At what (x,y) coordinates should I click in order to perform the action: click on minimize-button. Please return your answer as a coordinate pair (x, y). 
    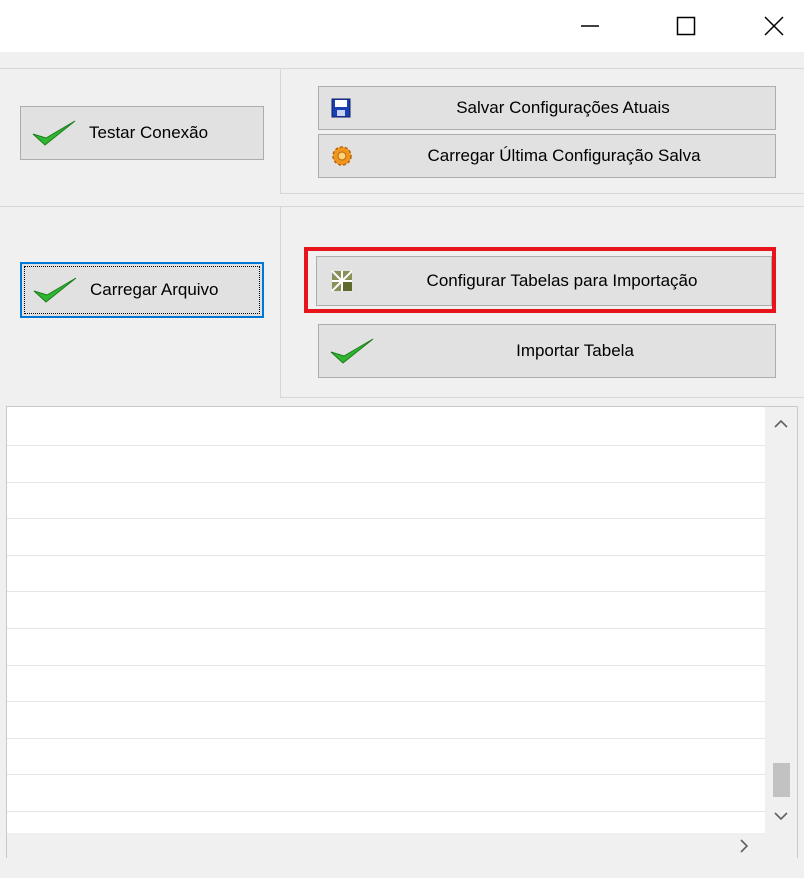
    Looking at the image, I should click on (590, 26).